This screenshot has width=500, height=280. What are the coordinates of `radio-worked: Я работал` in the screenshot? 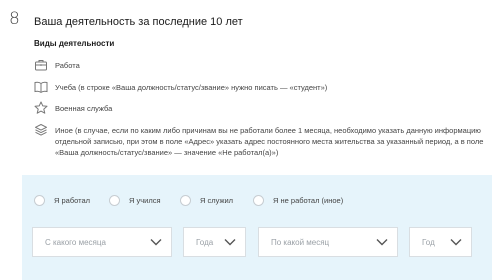 It's located at (62, 200).